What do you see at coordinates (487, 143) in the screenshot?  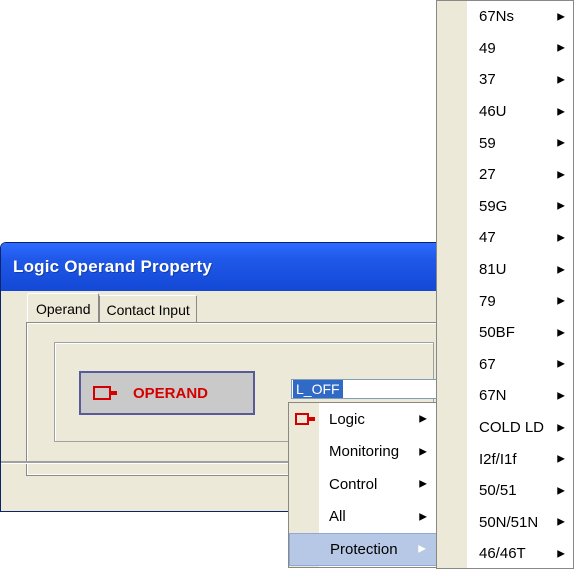 I see `submenu-item-label: 59` at bounding box center [487, 143].